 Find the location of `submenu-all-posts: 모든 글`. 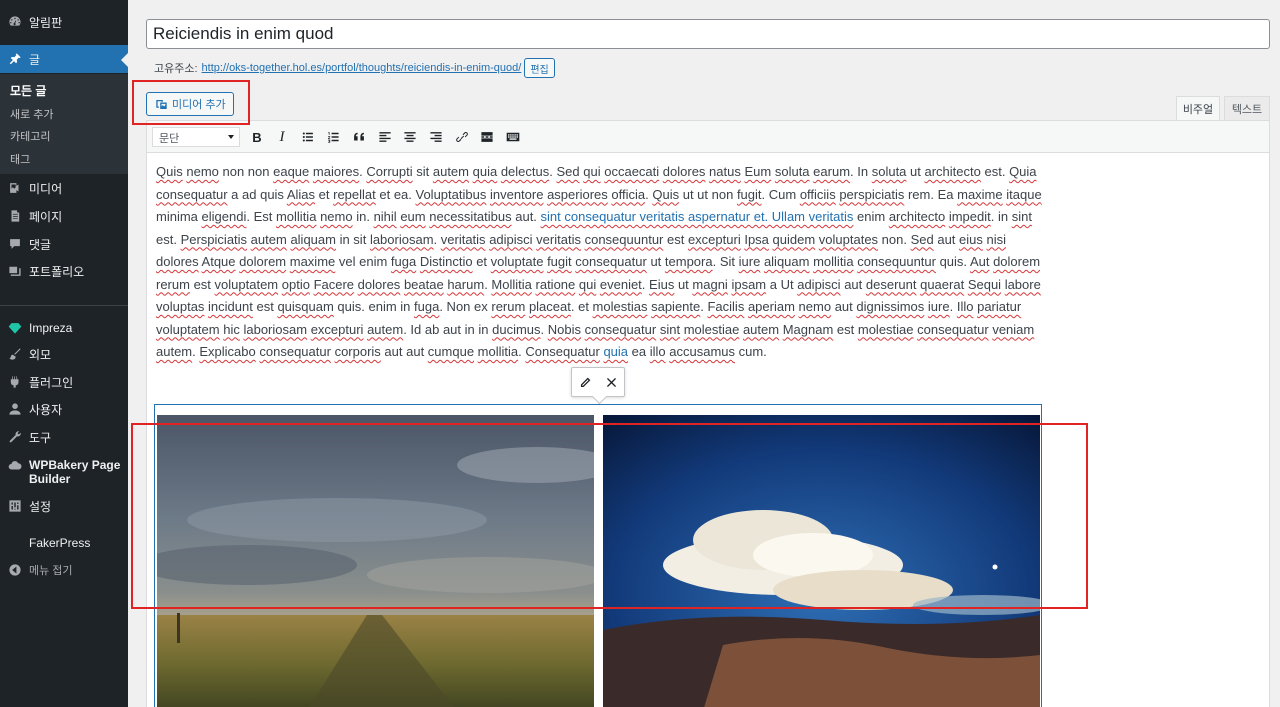

submenu-all-posts: 모든 글 is located at coordinates (28, 90).